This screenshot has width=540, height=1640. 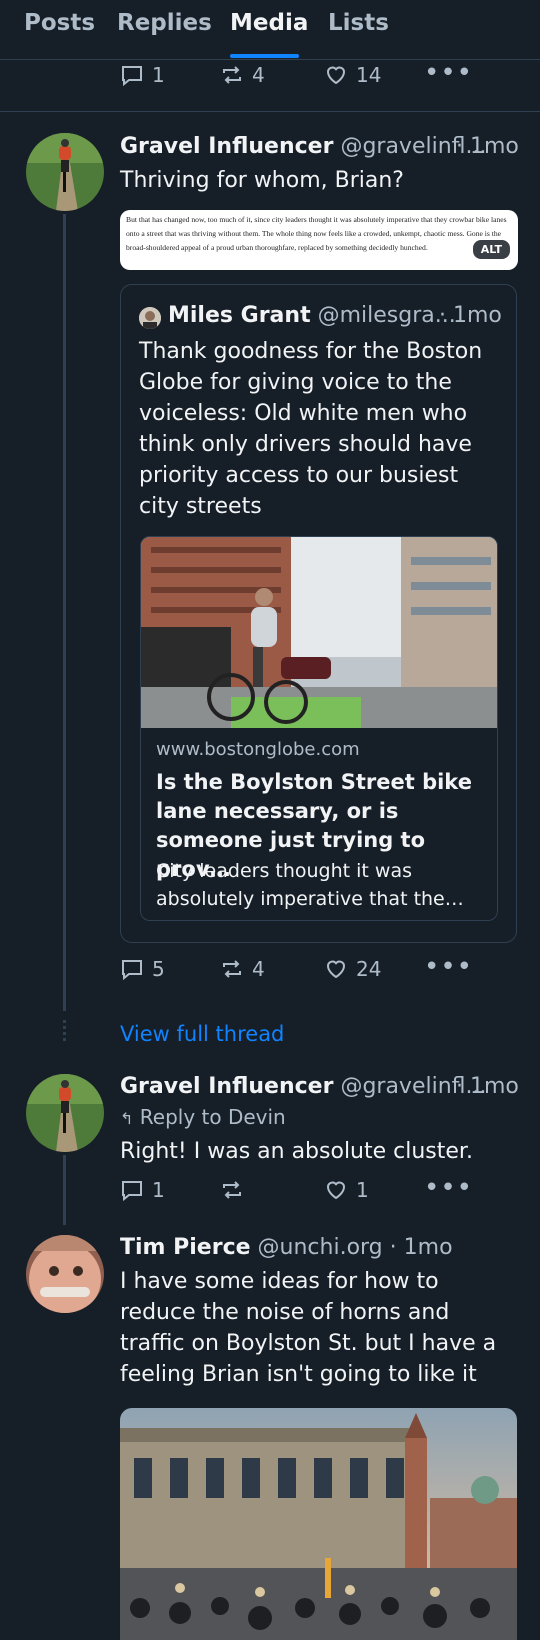 I want to click on like-button: 14, so click(x=352, y=75).